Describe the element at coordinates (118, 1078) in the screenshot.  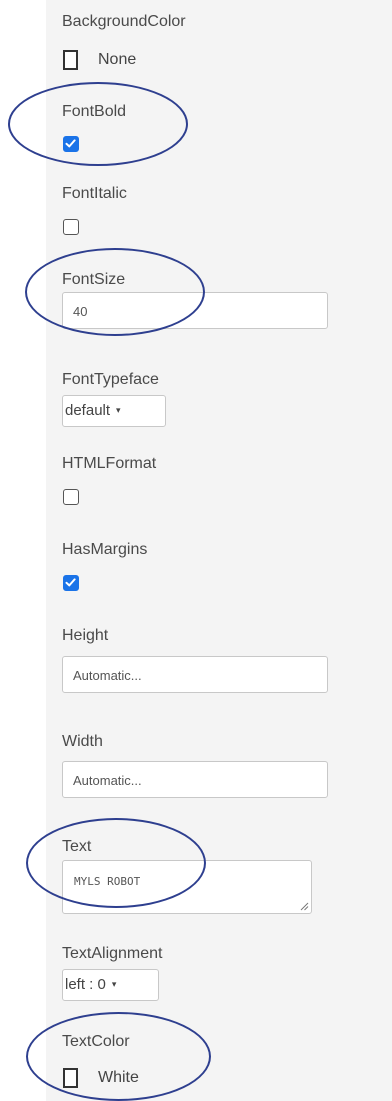
I see `text-color-value: White` at that location.